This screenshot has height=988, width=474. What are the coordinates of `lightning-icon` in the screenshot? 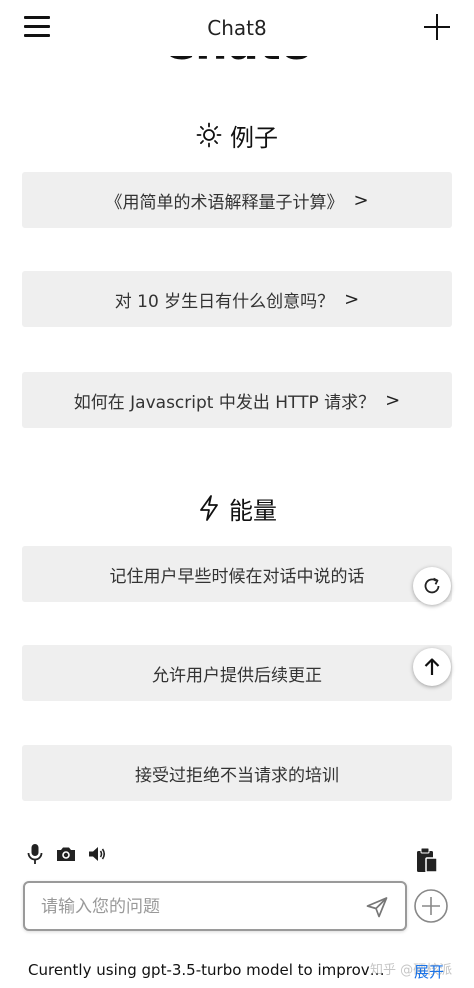 It's located at (209, 508).